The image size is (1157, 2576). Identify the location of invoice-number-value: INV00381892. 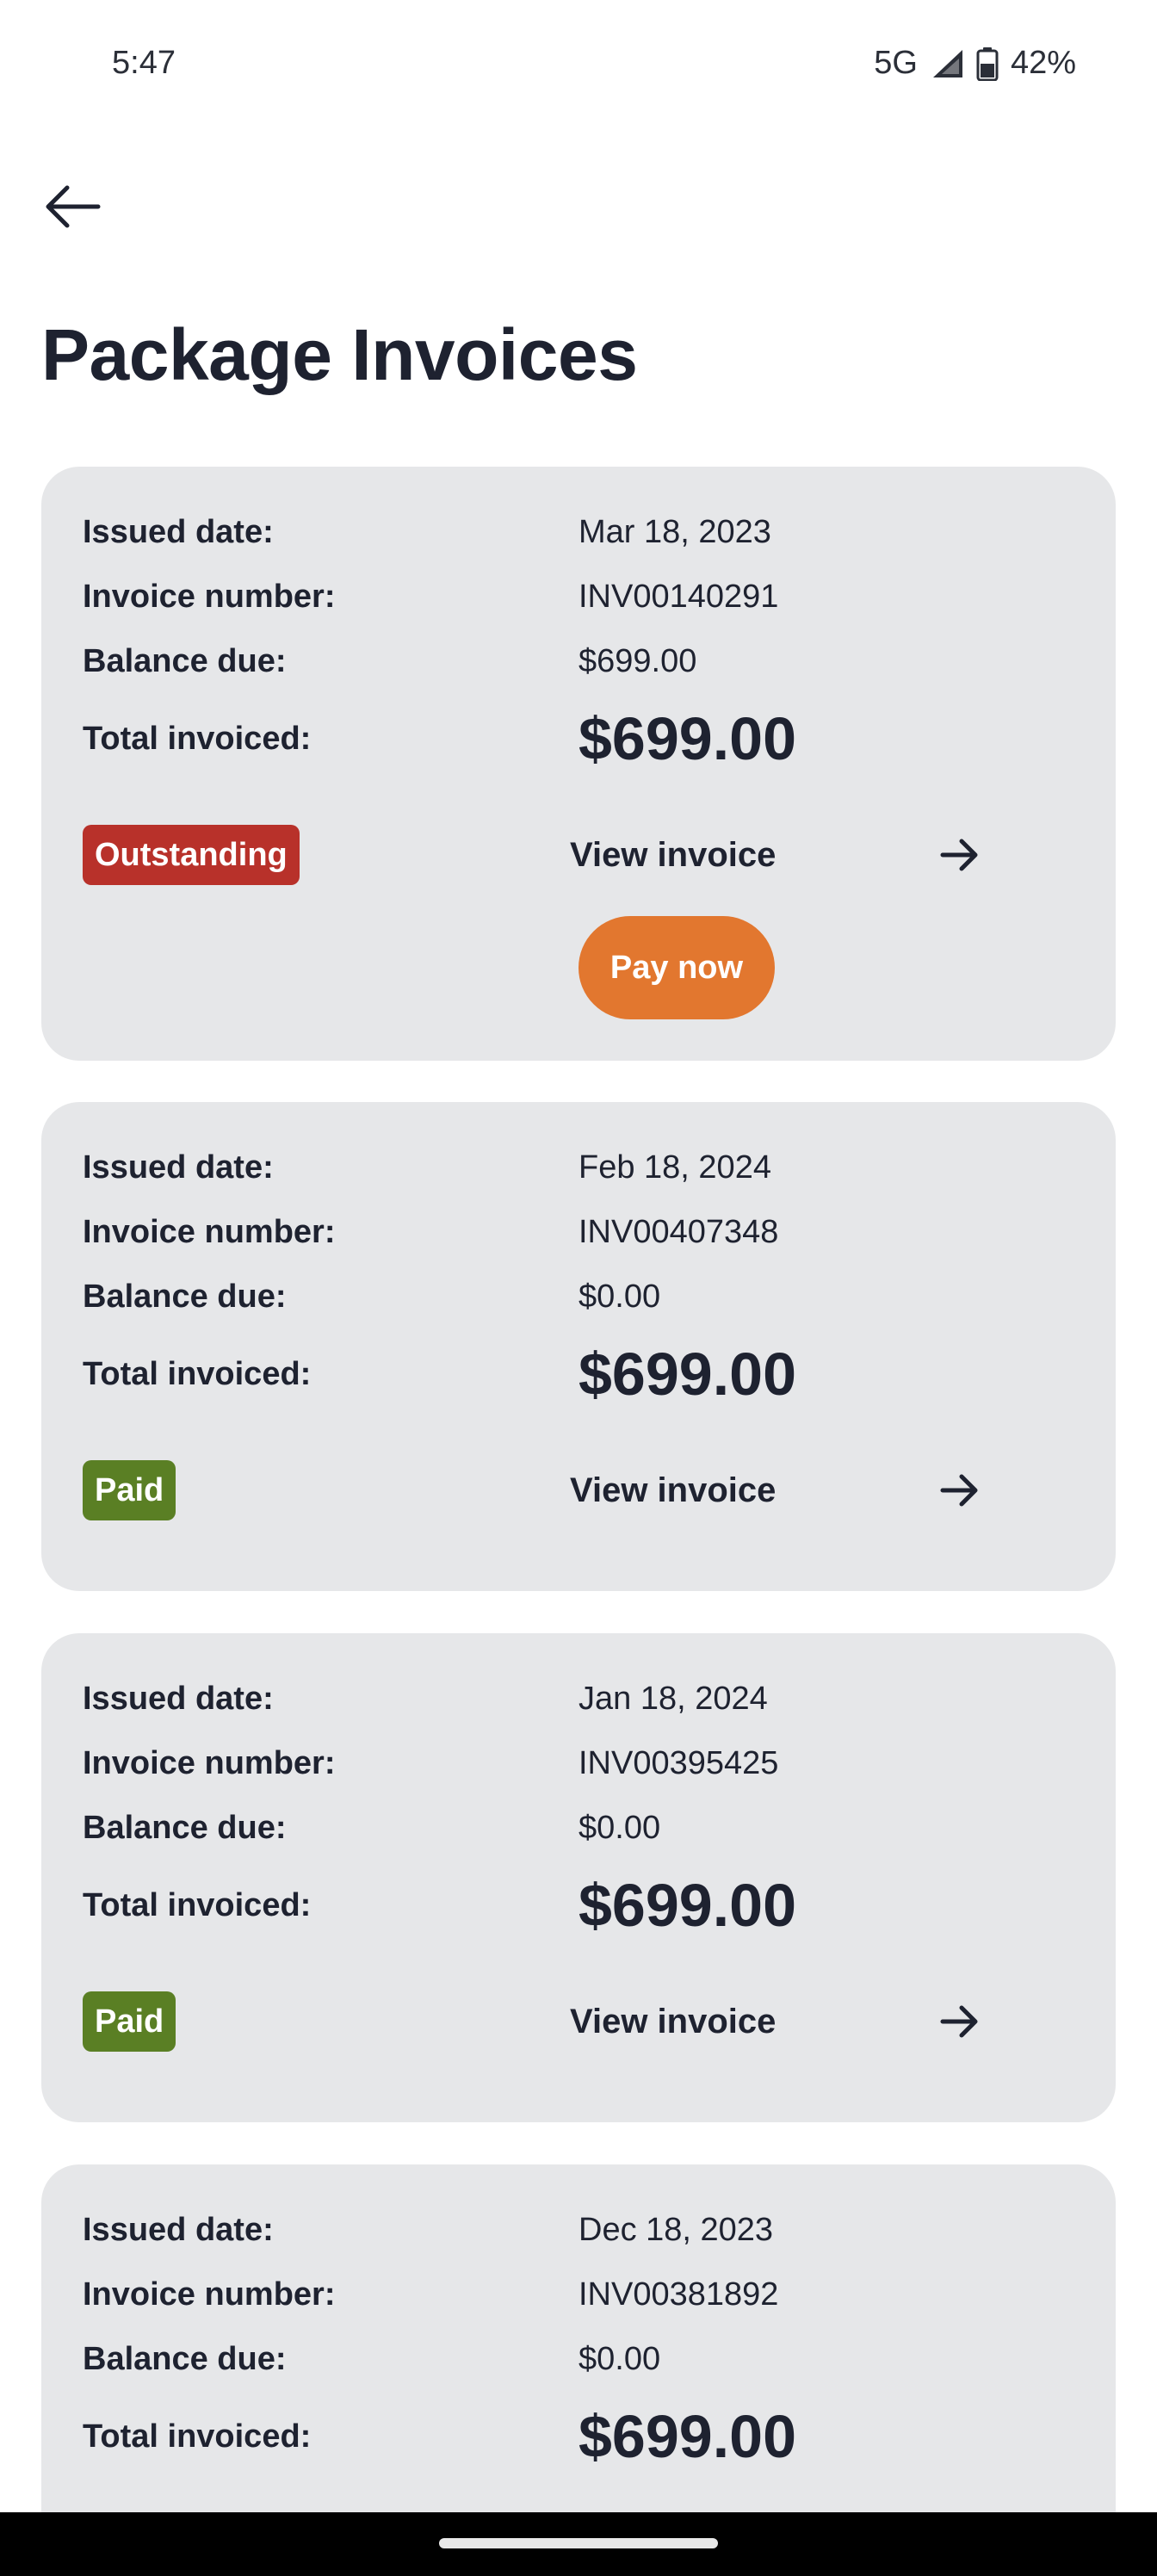
(679, 2295).